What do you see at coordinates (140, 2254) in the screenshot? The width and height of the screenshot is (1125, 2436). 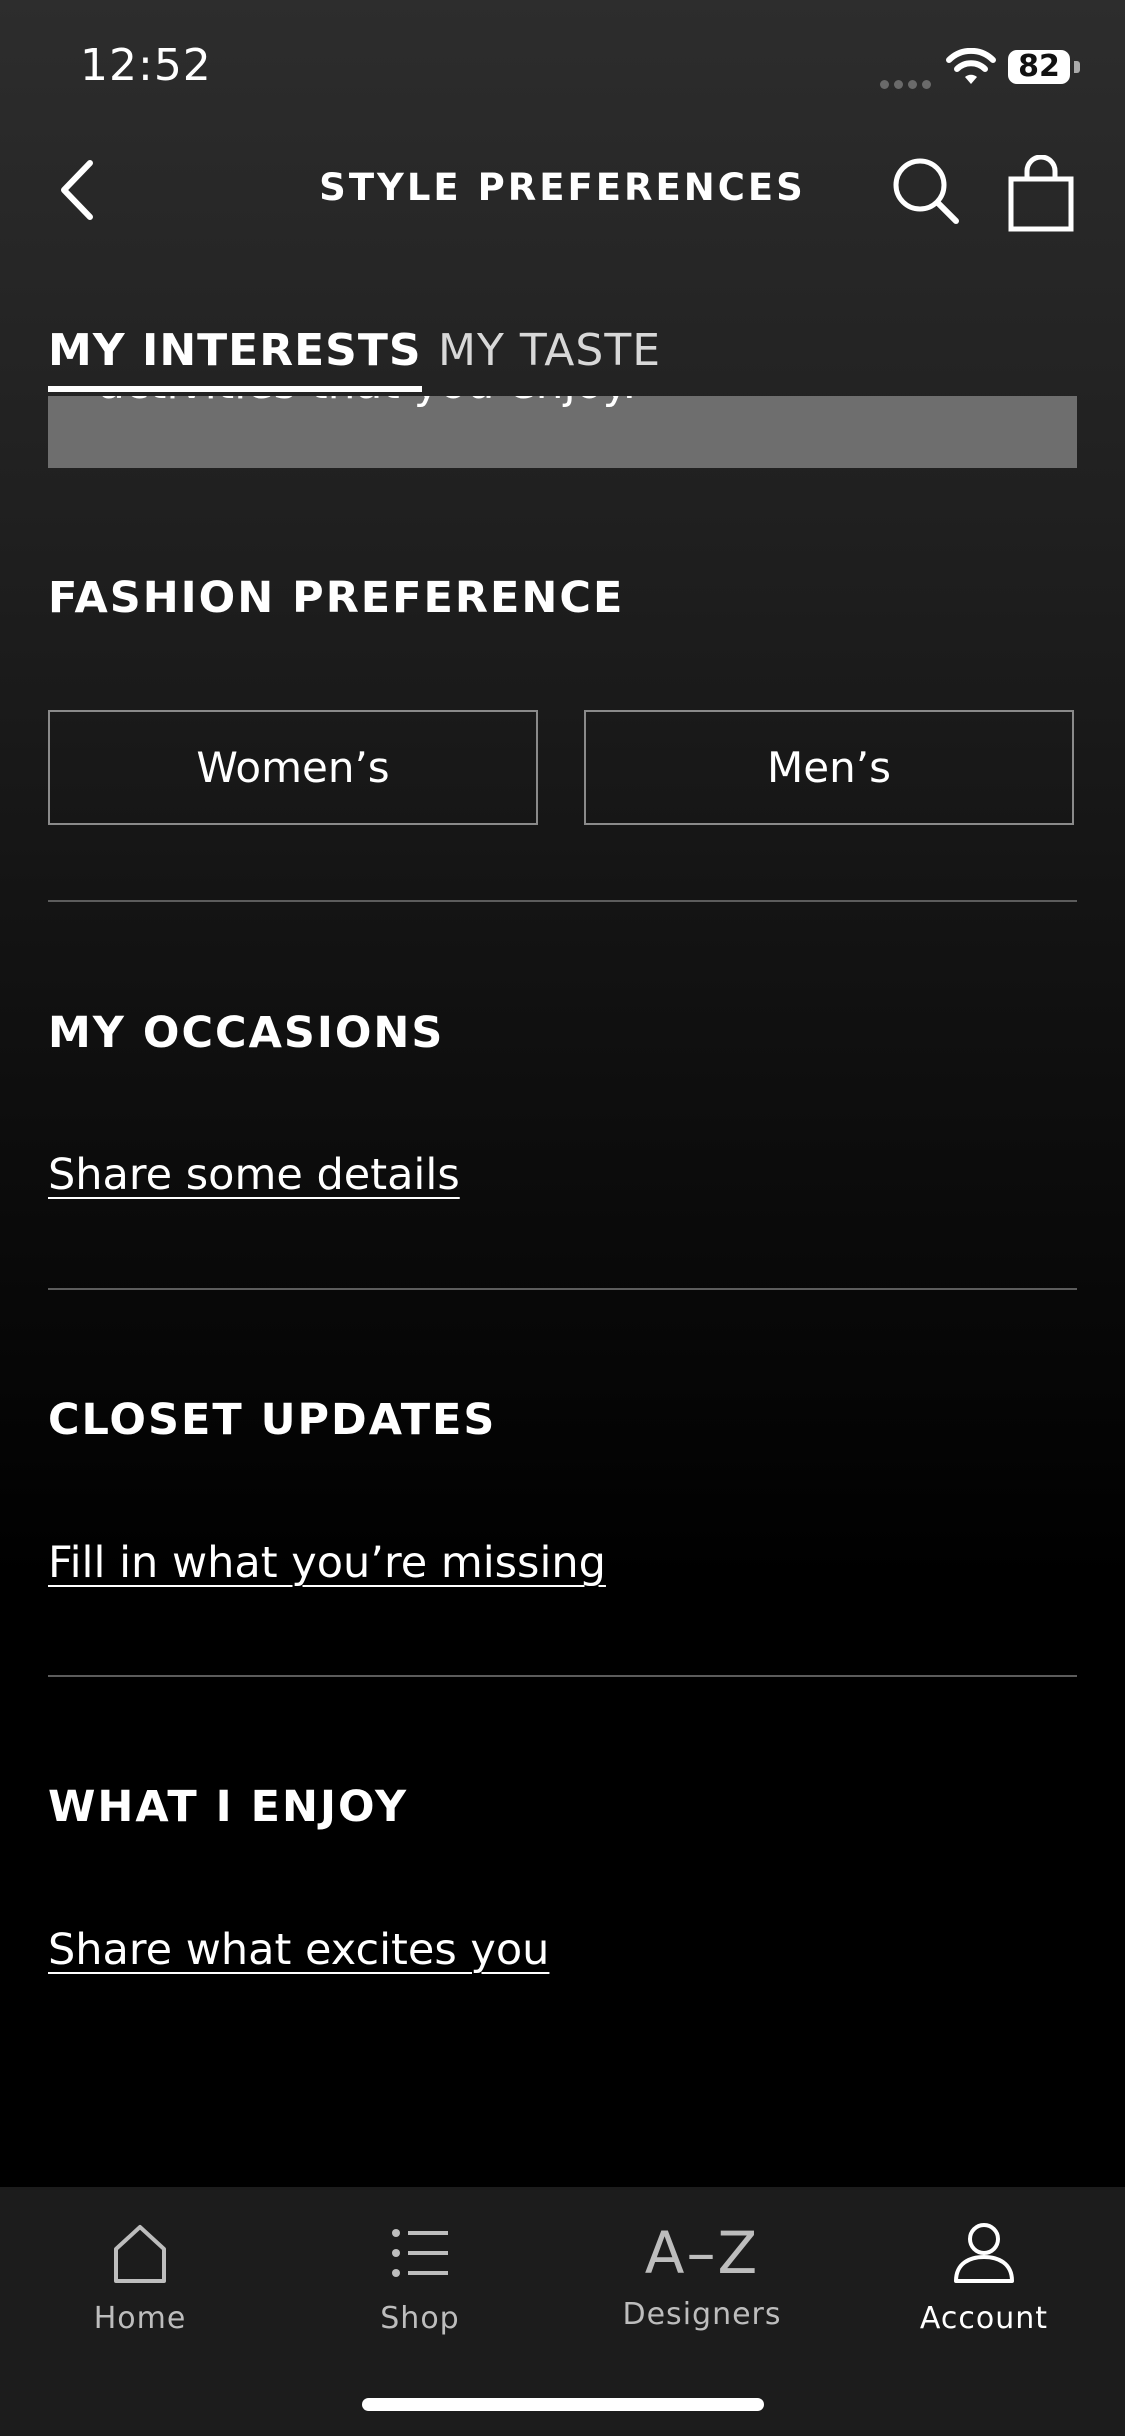 I see `home-icon` at bounding box center [140, 2254].